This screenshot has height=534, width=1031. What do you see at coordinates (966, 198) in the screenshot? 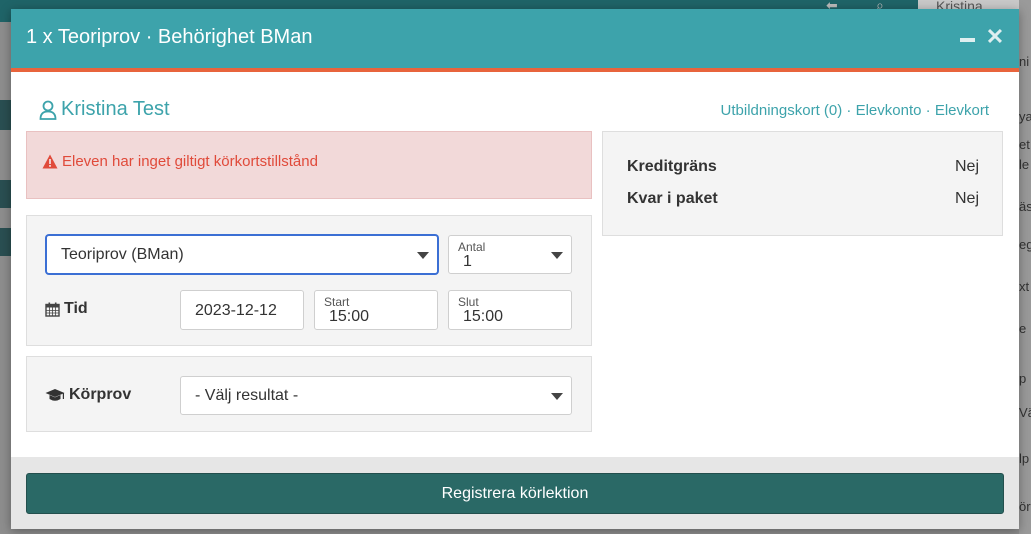
I see `package-remaining-value: Nej` at bounding box center [966, 198].